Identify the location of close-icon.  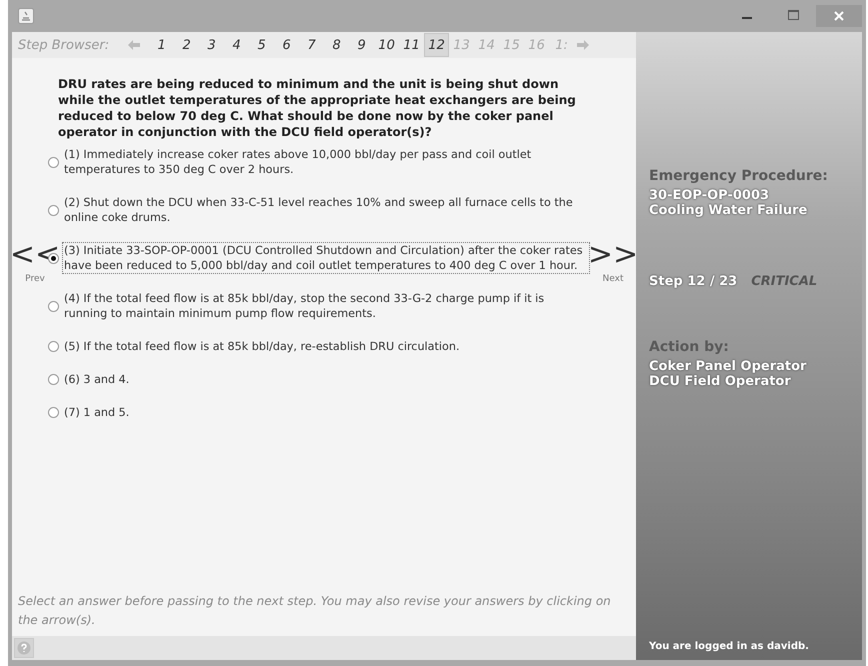
(839, 16).